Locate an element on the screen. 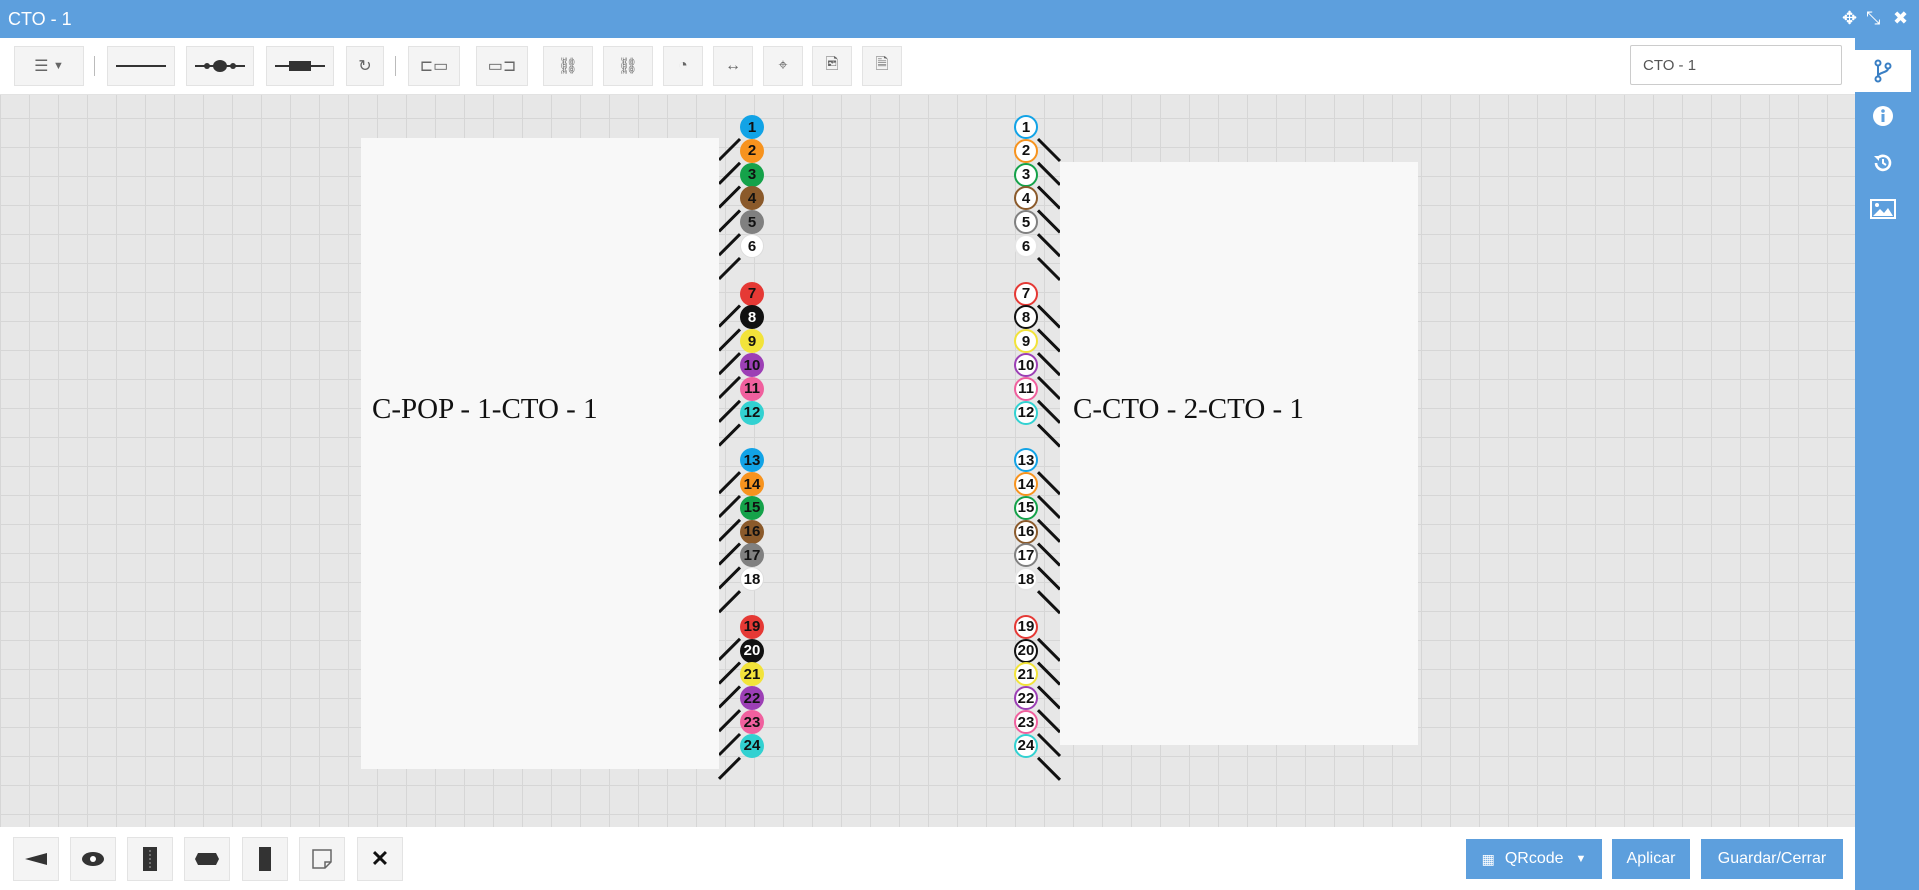  move-icon: ✥ is located at coordinates (1849, 18).